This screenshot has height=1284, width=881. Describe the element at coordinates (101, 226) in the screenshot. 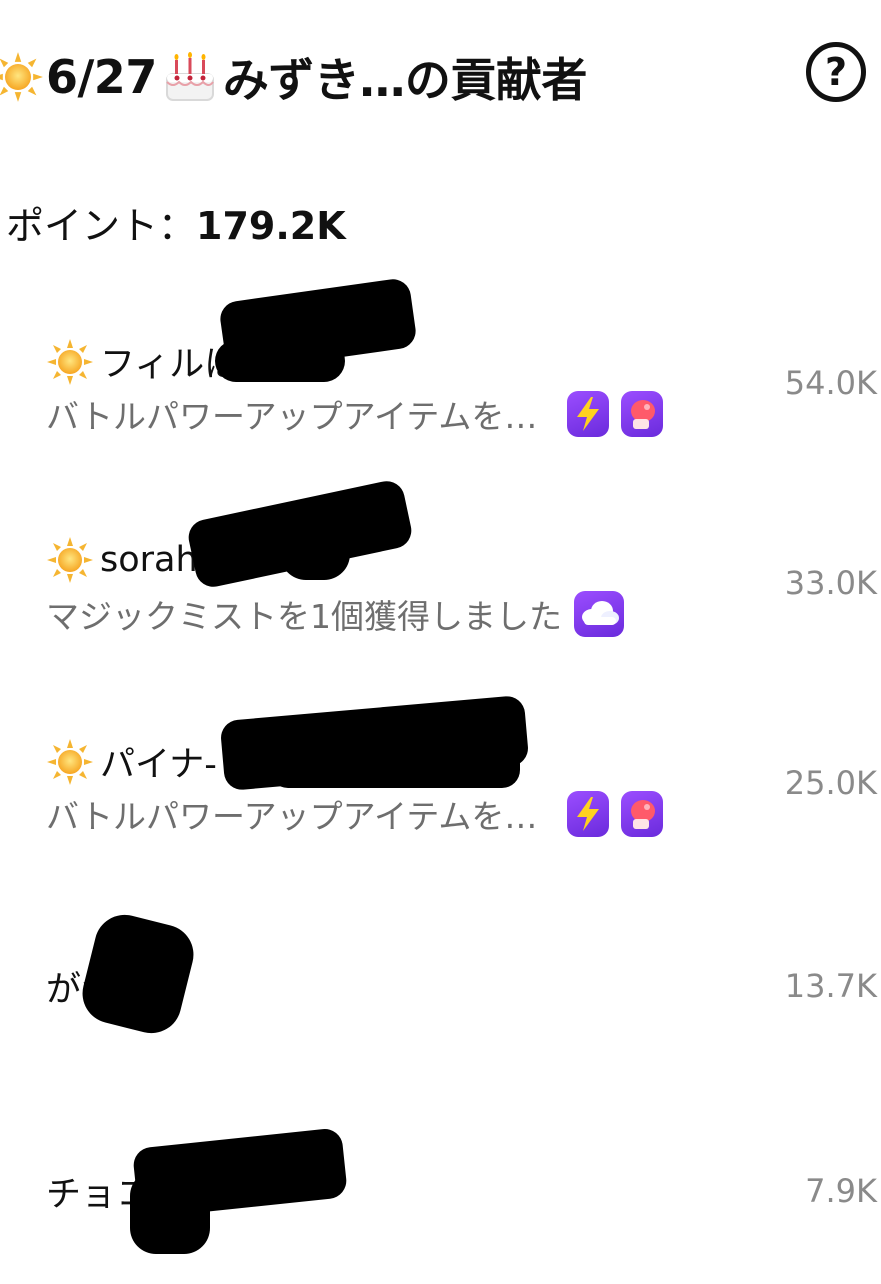

I see `points-label: ポイント：` at that location.